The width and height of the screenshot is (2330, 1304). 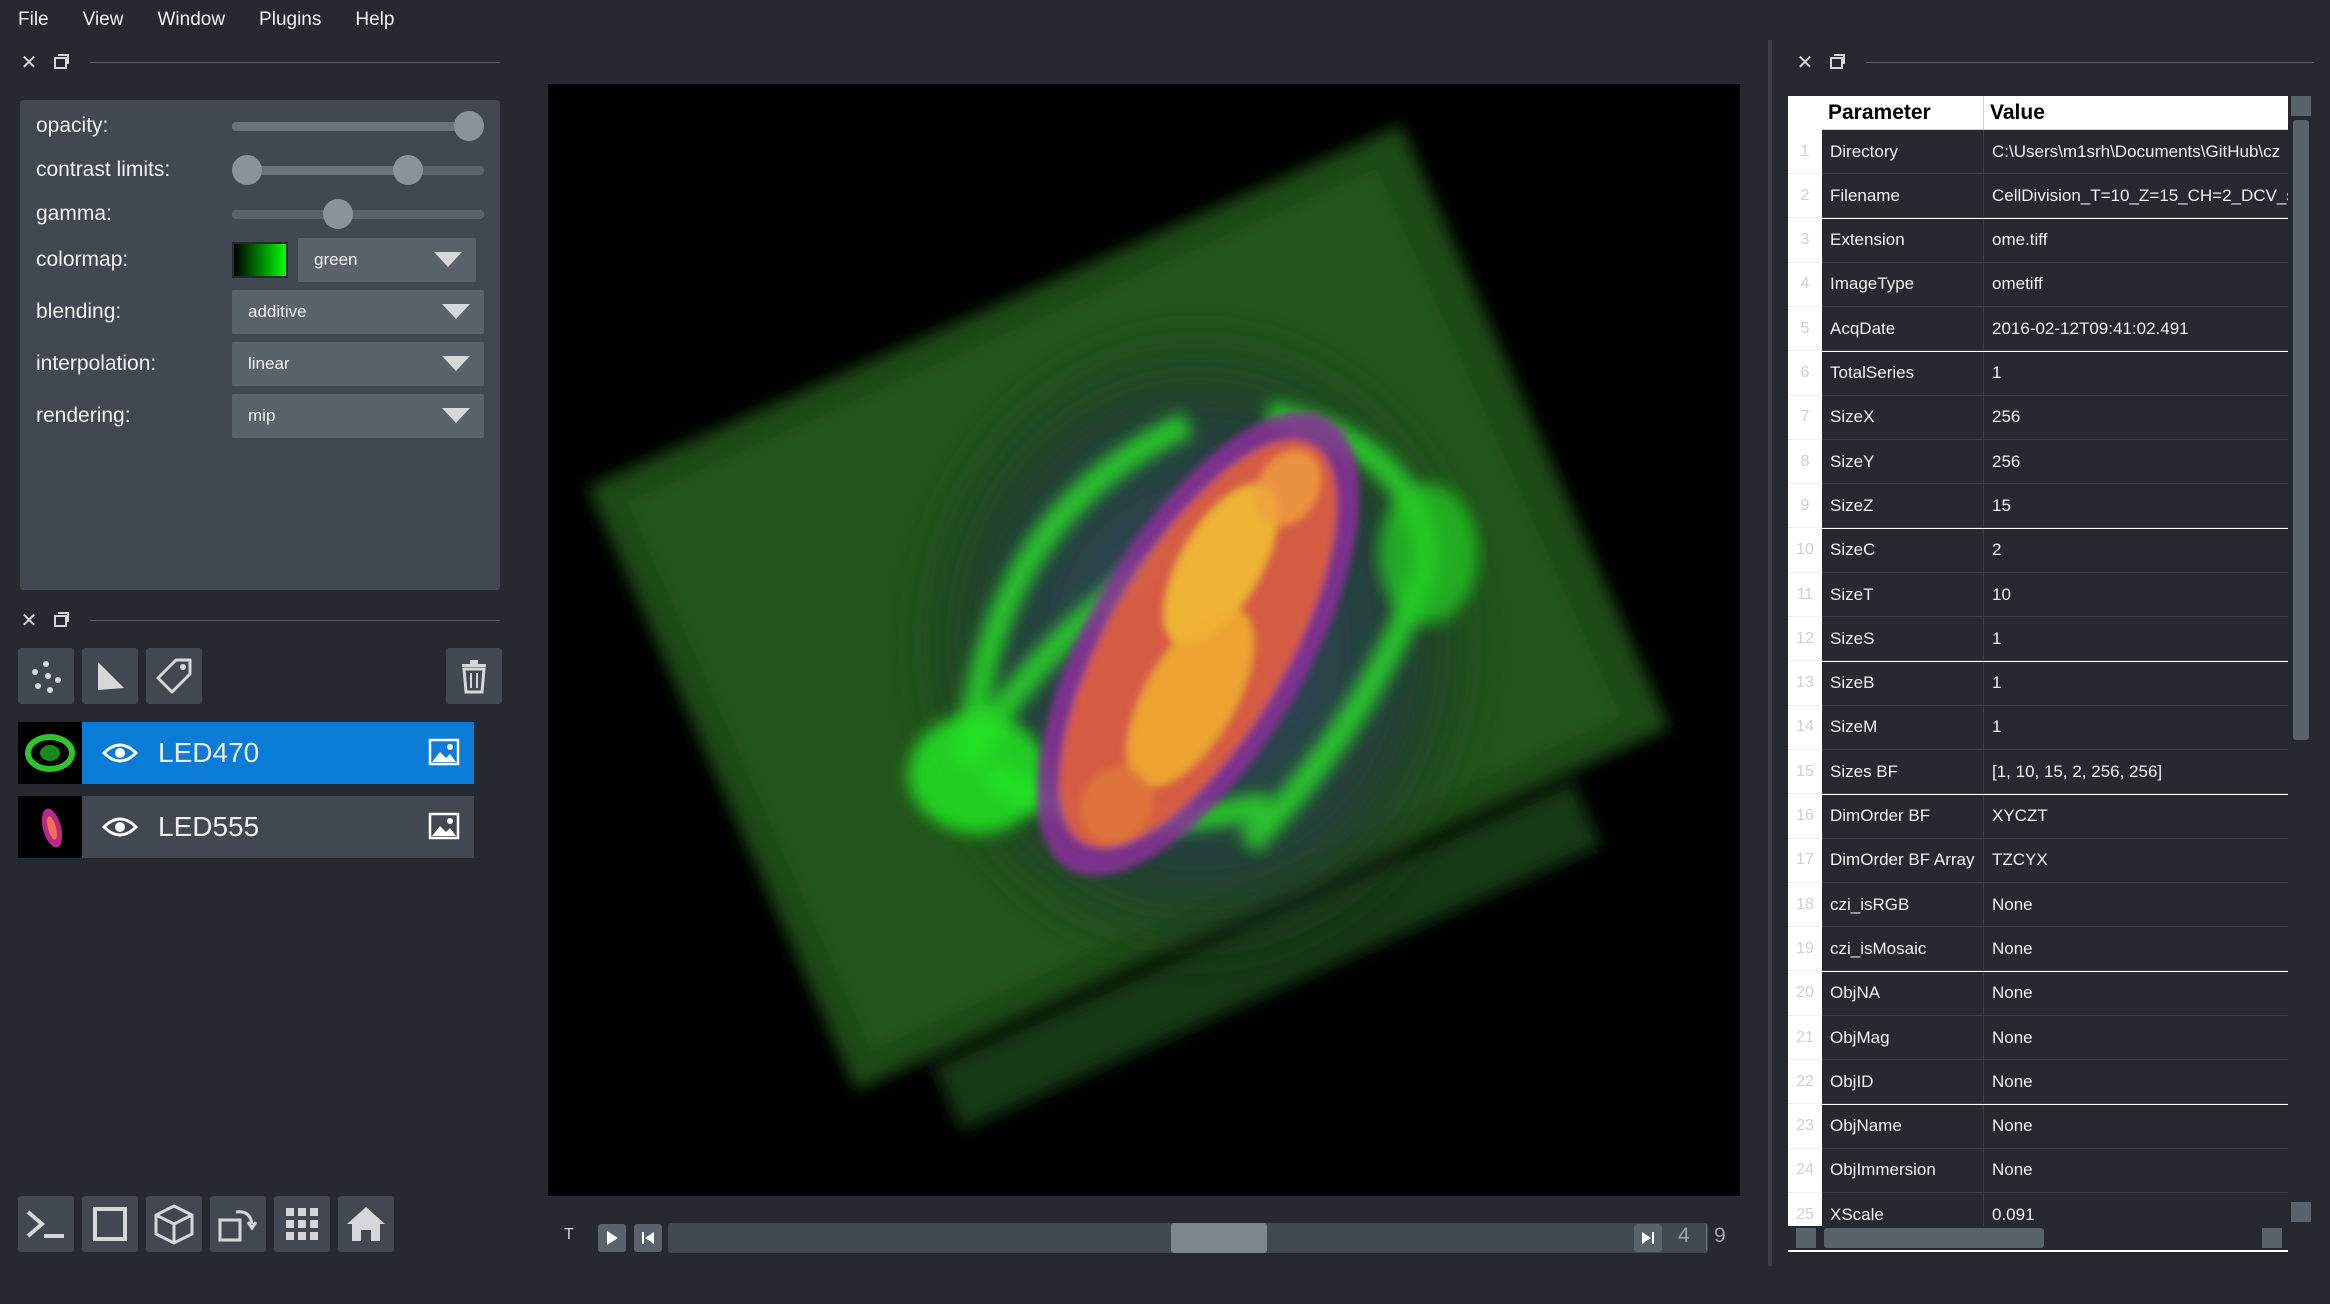 What do you see at coordinates (2136, 551) in the screenshot?
I see `value-cell: 2` at bounding box center [2136, 551].